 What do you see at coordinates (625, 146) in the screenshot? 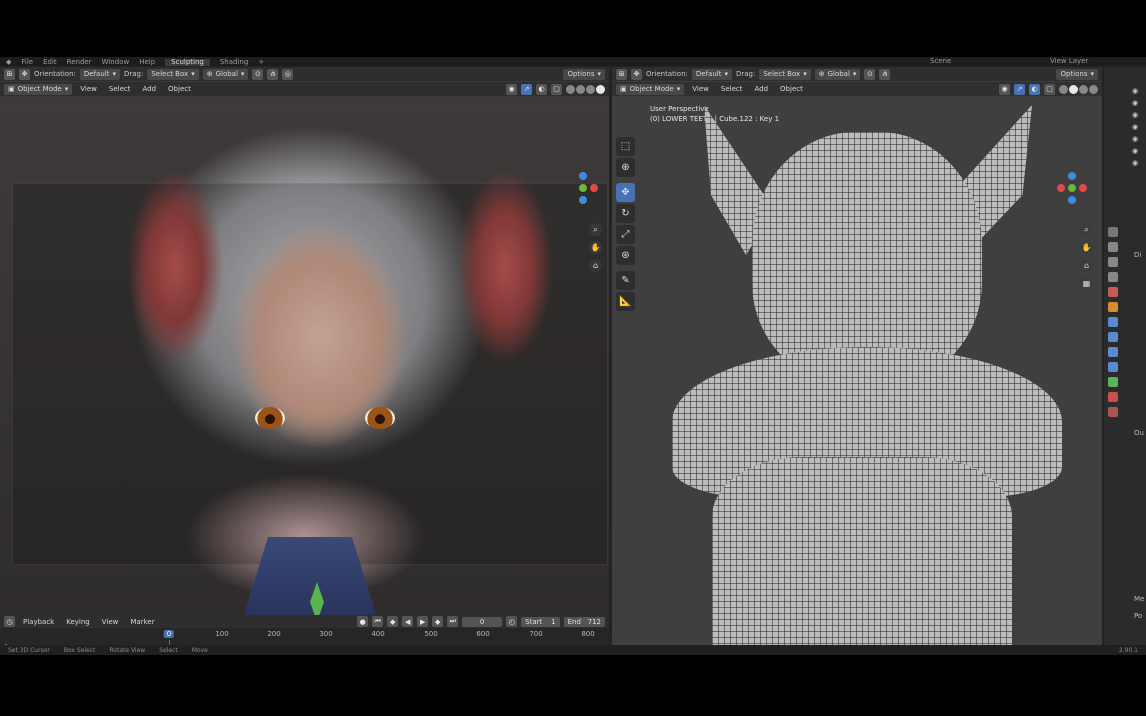
I see `select-box-tool-icon: ⬚` at bounding box center [625, 146].